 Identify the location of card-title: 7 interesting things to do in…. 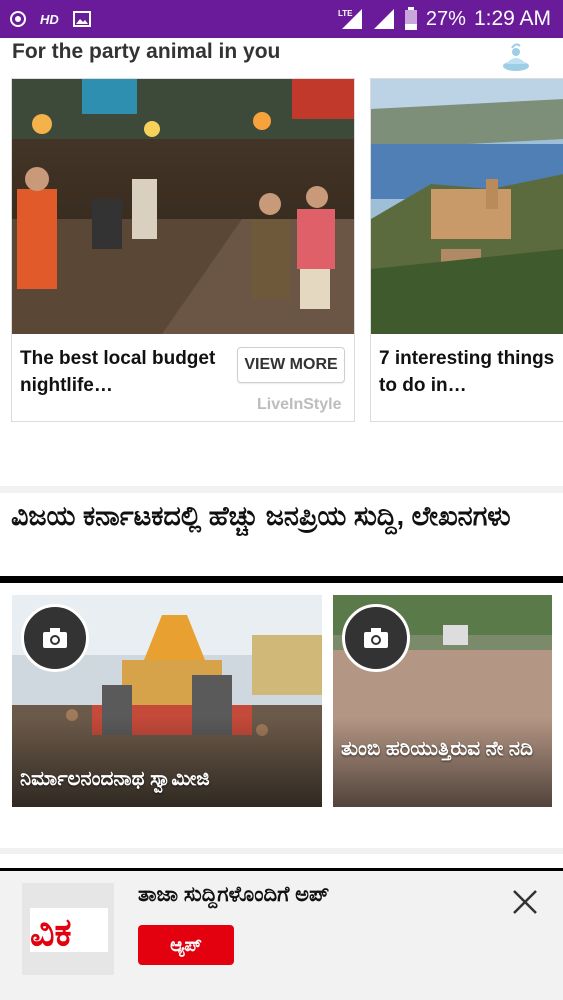
(469, 372).